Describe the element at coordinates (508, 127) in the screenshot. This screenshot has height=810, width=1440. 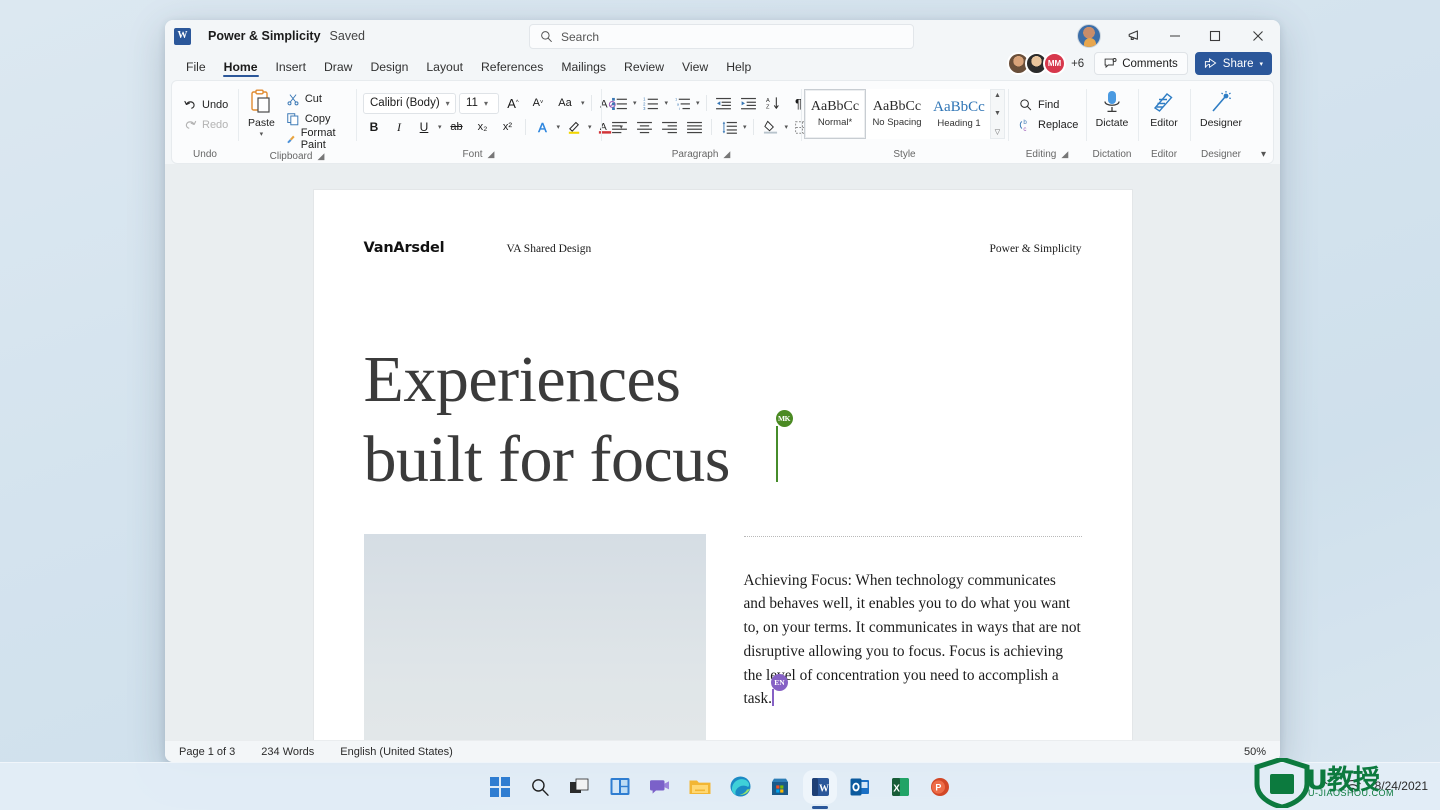
I see `superscript-button: x²` at that location.